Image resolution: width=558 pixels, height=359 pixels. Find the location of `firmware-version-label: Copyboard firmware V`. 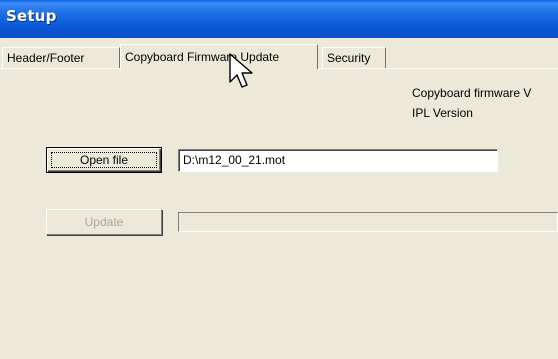

firmware-version-label: Copyboard firmware V is located at coordinates (472, 93).